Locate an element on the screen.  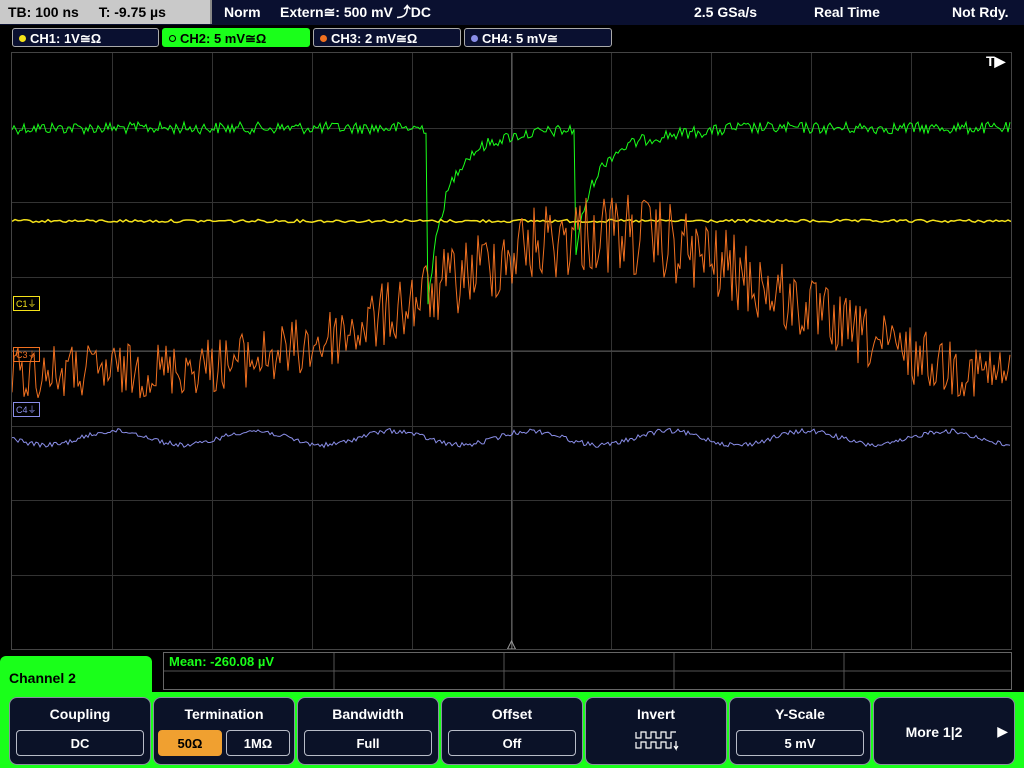
offset-softkey: Offset Off is located at coordinates (512, 731).